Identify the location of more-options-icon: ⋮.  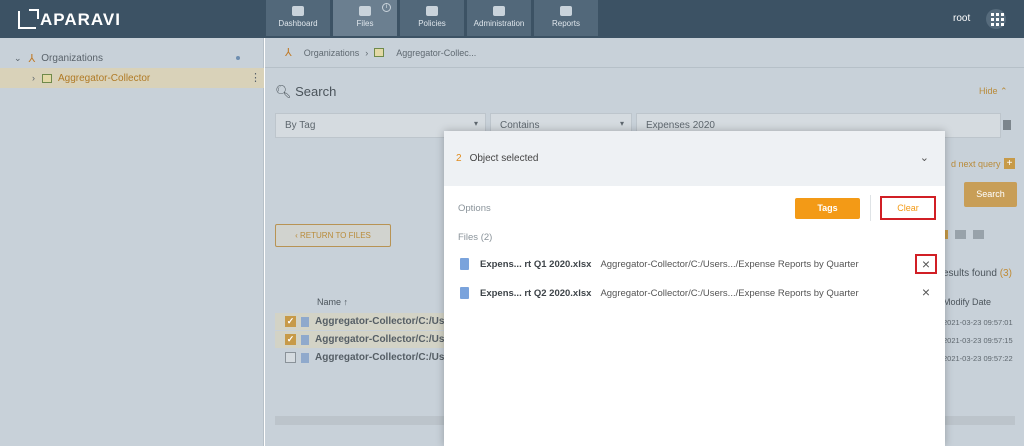
(255, 77).